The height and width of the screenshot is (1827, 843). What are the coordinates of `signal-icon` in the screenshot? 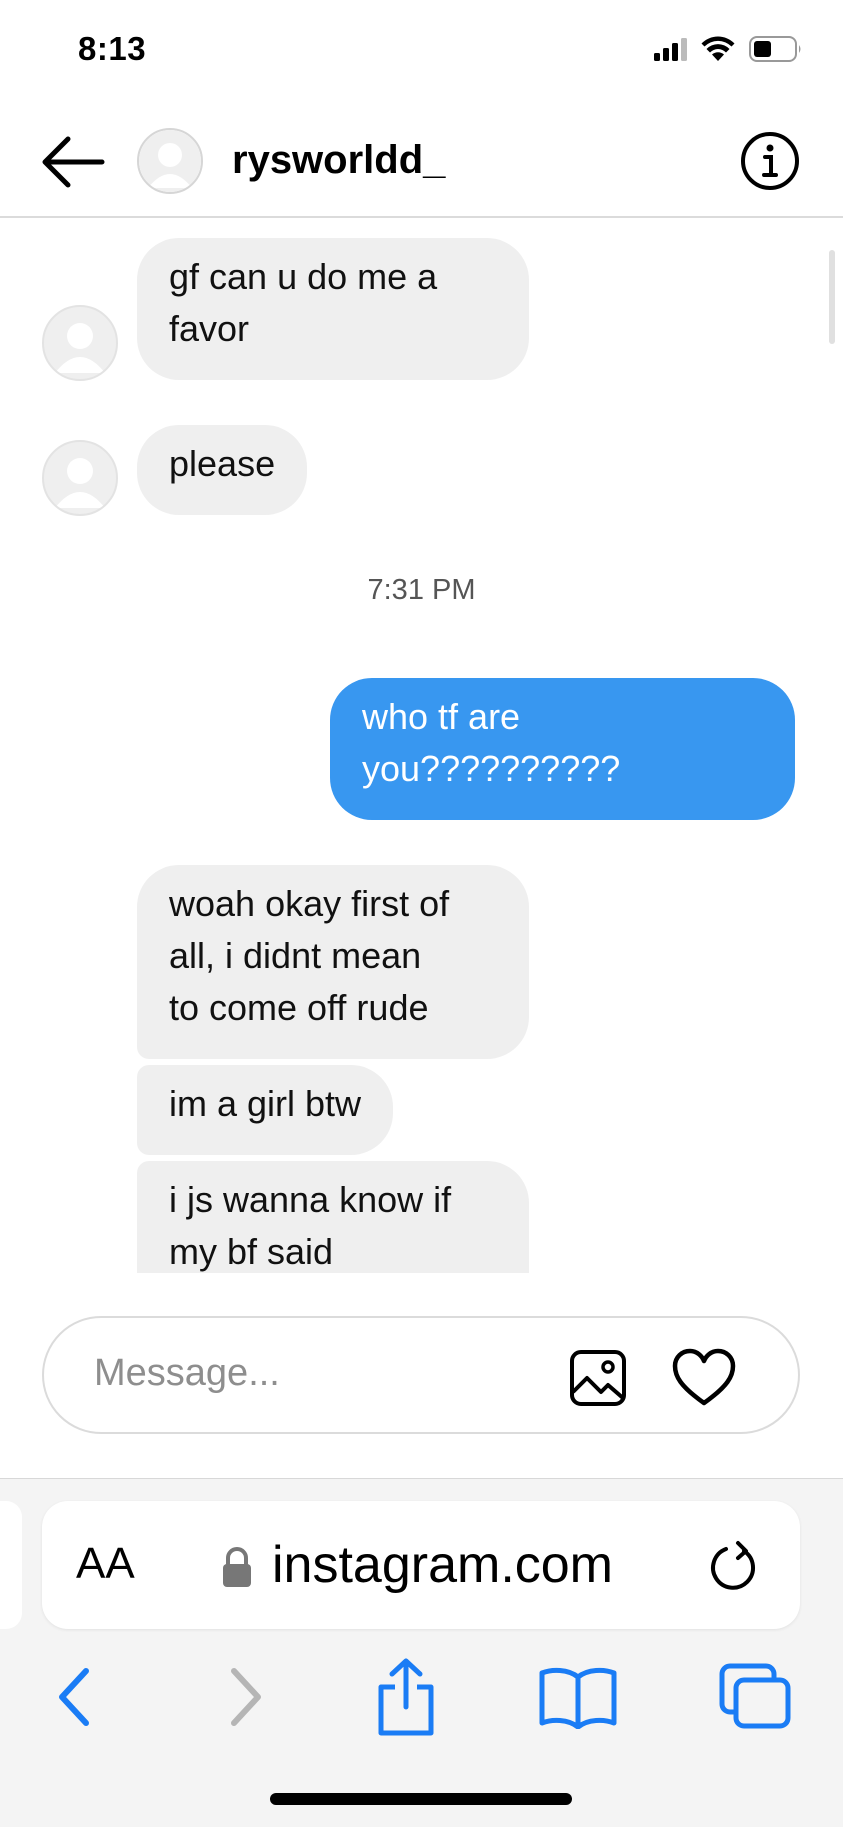 It's located at (670, 49).